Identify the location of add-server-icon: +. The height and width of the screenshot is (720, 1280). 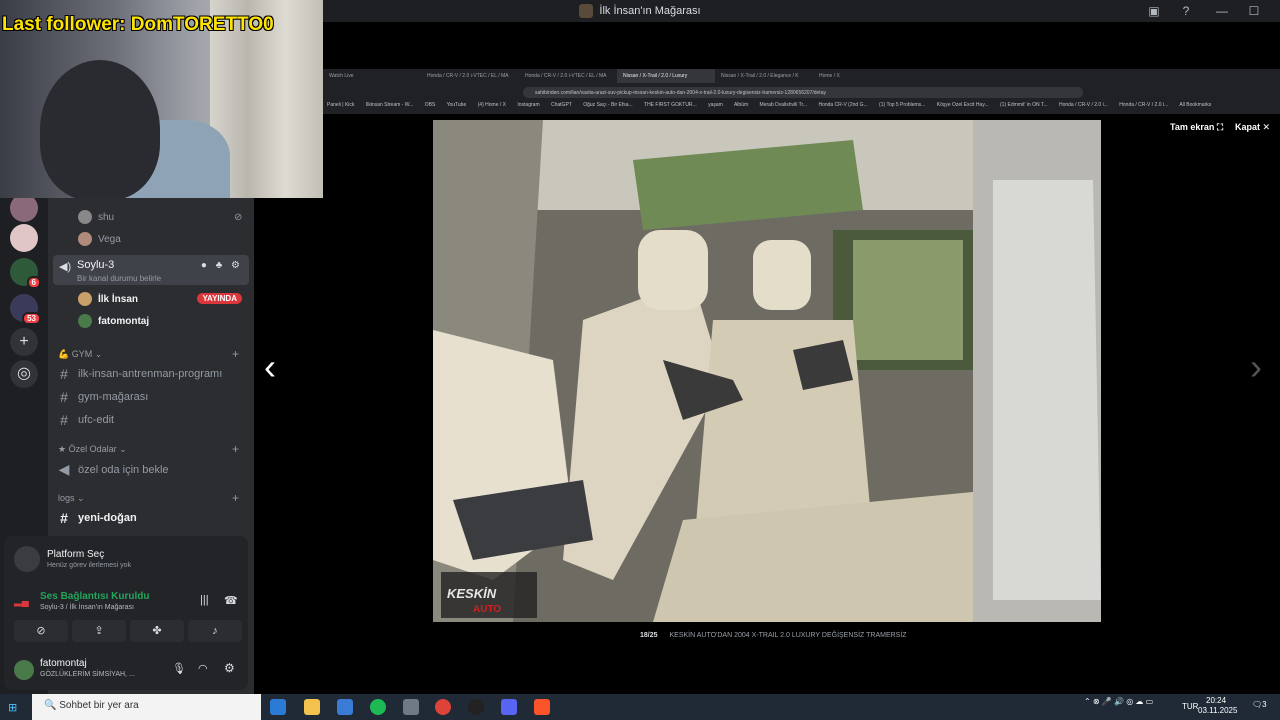
(24, 342).